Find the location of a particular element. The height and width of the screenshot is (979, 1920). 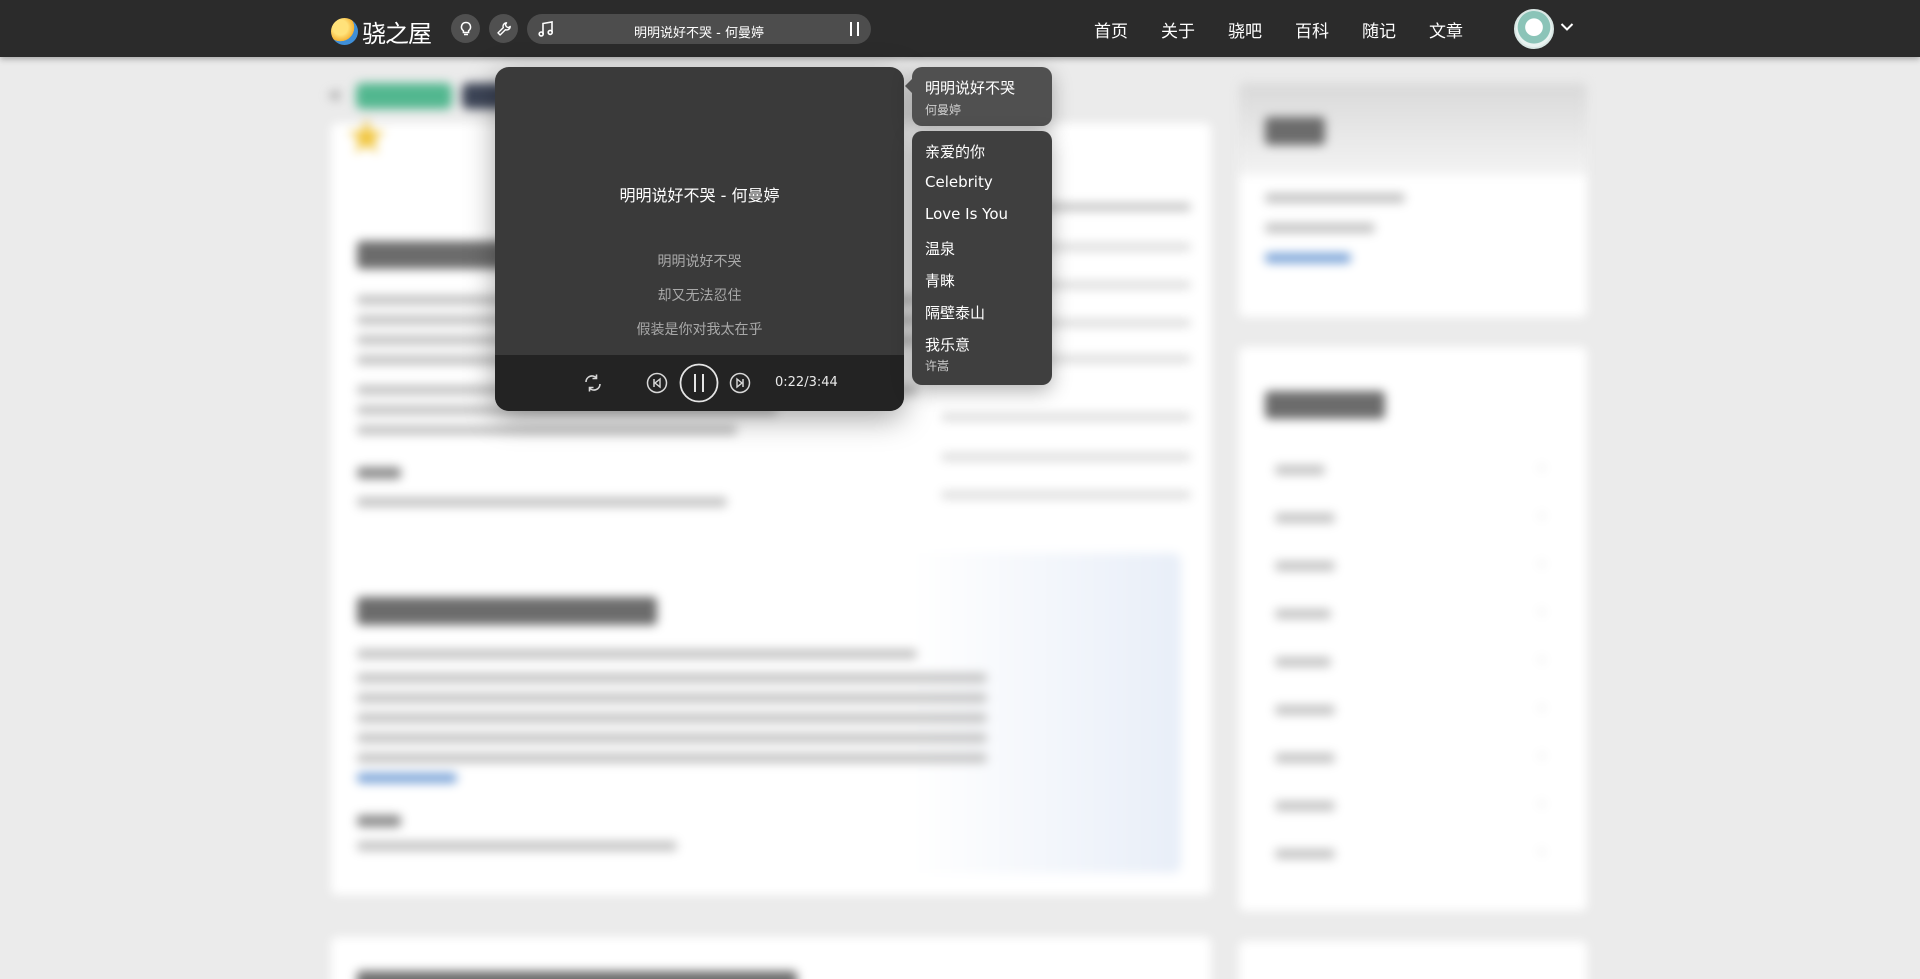

nav-item-articles: 文章 is located at coordinates (1446, 29).